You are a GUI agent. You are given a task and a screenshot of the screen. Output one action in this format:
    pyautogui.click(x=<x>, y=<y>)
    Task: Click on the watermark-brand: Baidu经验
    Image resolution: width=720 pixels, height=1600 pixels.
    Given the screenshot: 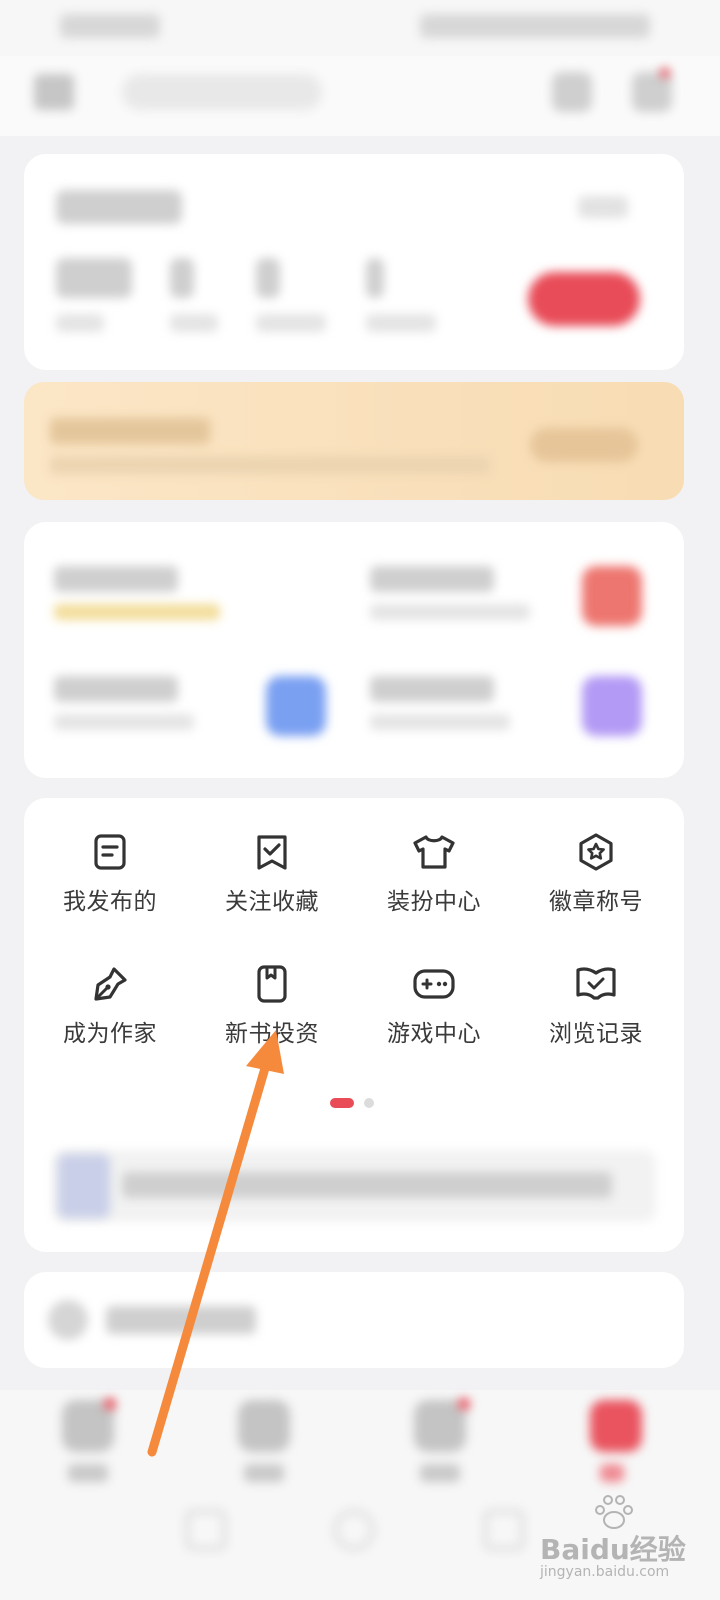 What is the action you would take?
    pyautogui.click(x=613, y=1549)
    